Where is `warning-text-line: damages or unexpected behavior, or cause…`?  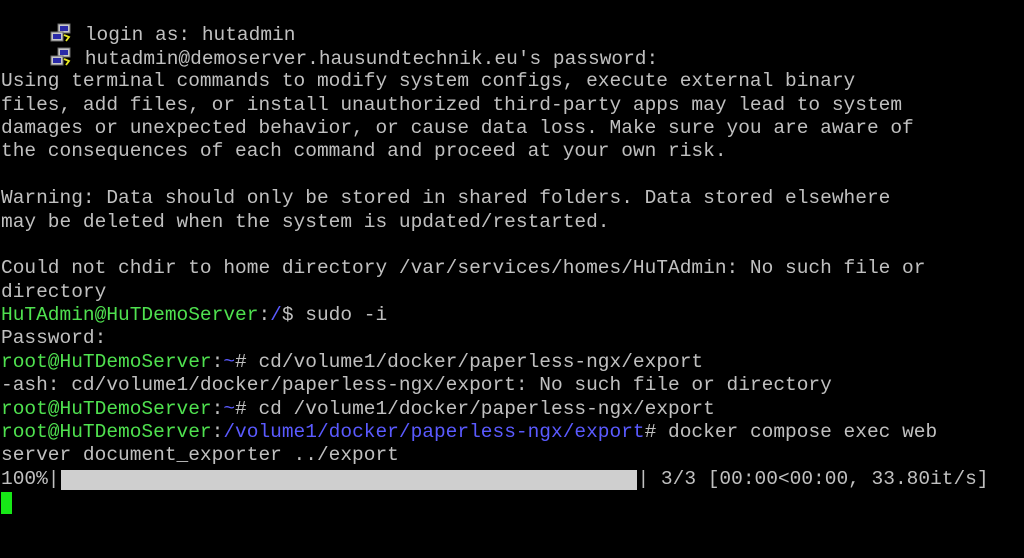 warning-text-line: damages or unexpected behavior, or cause… is located at coordinates (457, 127).